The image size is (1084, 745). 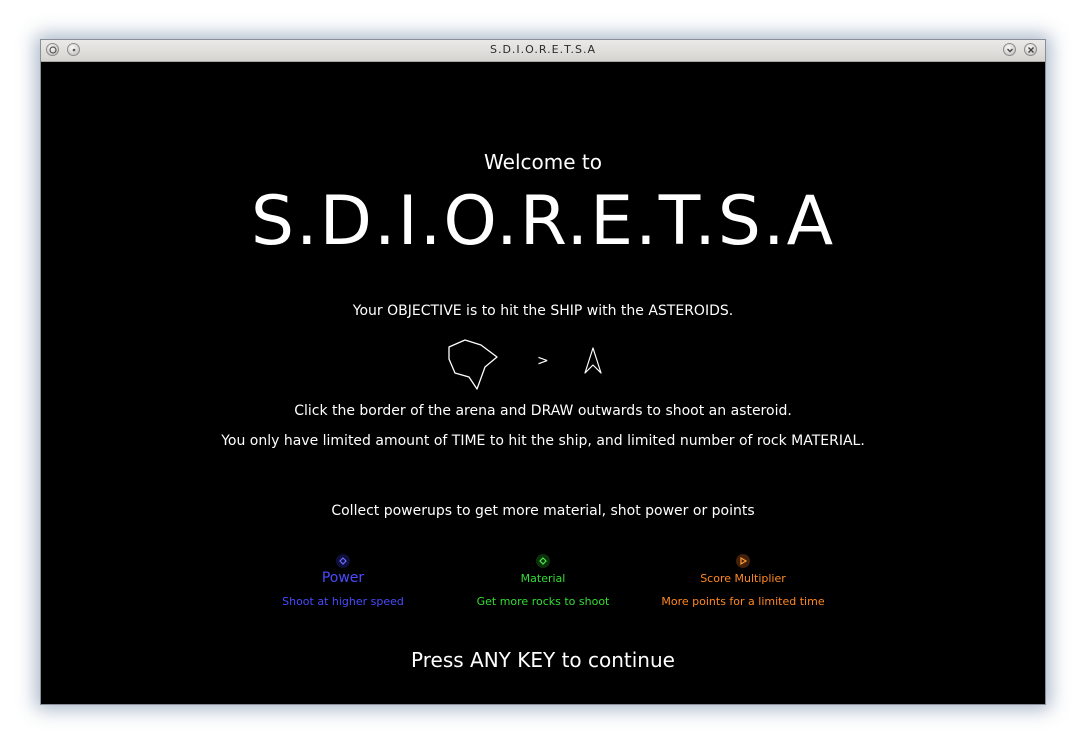 What do you see at coordinates (593, 360) in the screenshot?
I see `ship-icon` at bounding box center [593, 360].